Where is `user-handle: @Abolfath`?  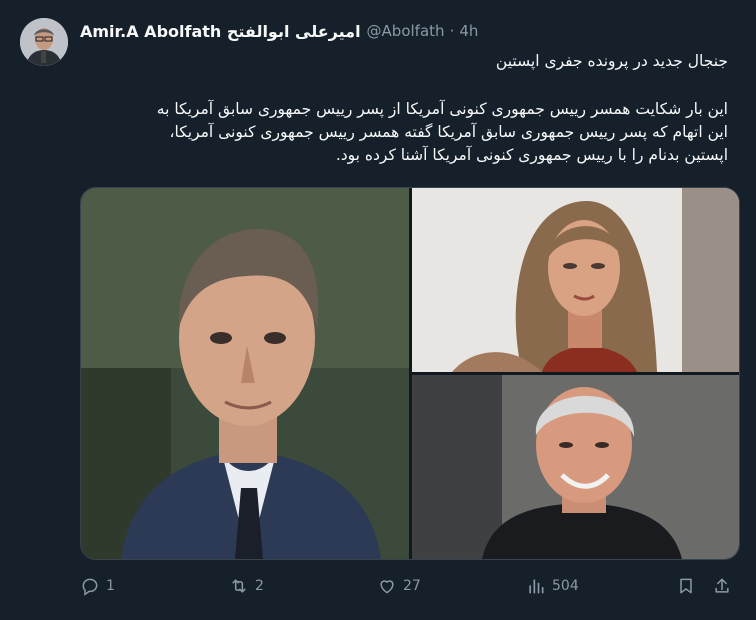
user-handle: @Abolfath is located at coordinates (406, 31).